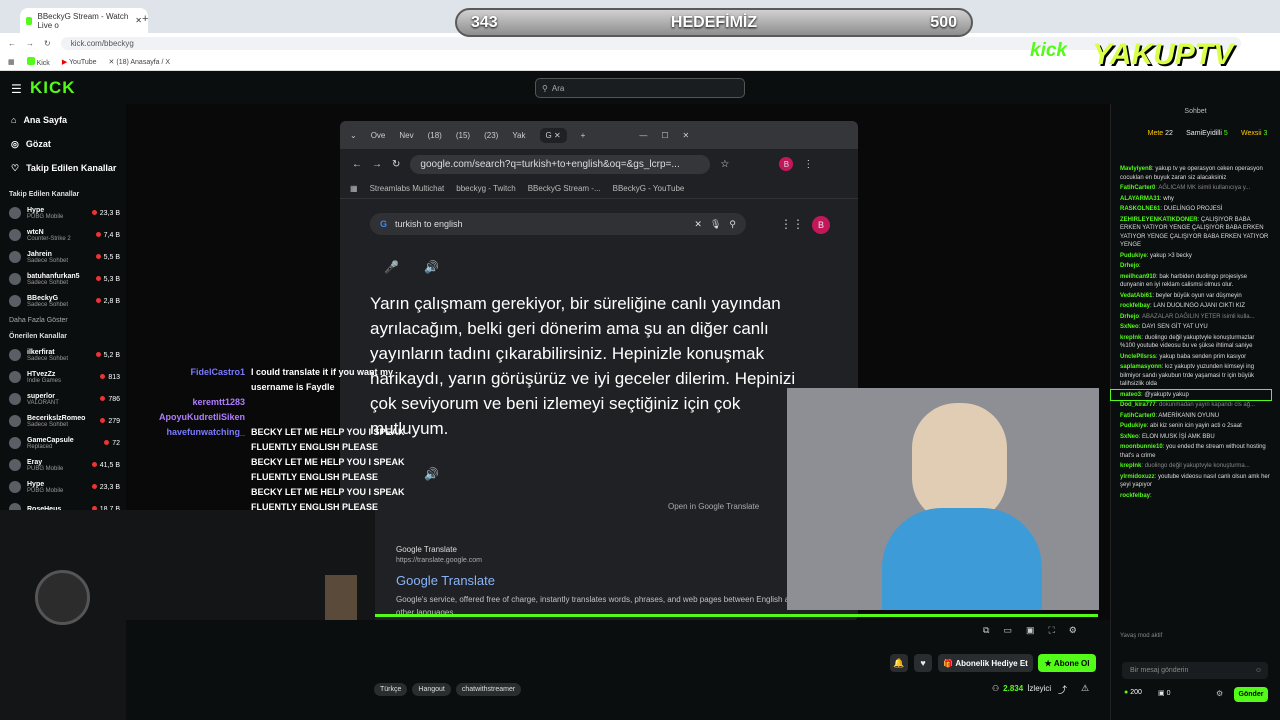 Image resolution: width=1280 pixels, height=720 pixels. Describe the element at coordinates (808, 164) in the screenshot. I see `kebab-menu-icon: ⋮` at that location.